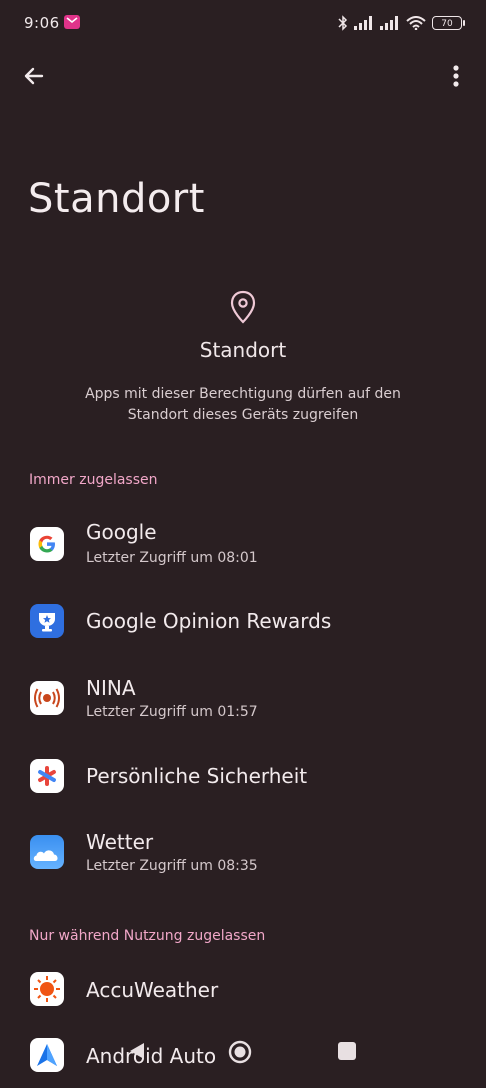  What do you see at coordinates (42, 23) in the screenshot?
I see `status-time: 9:06` at bounding box center [42, 23].